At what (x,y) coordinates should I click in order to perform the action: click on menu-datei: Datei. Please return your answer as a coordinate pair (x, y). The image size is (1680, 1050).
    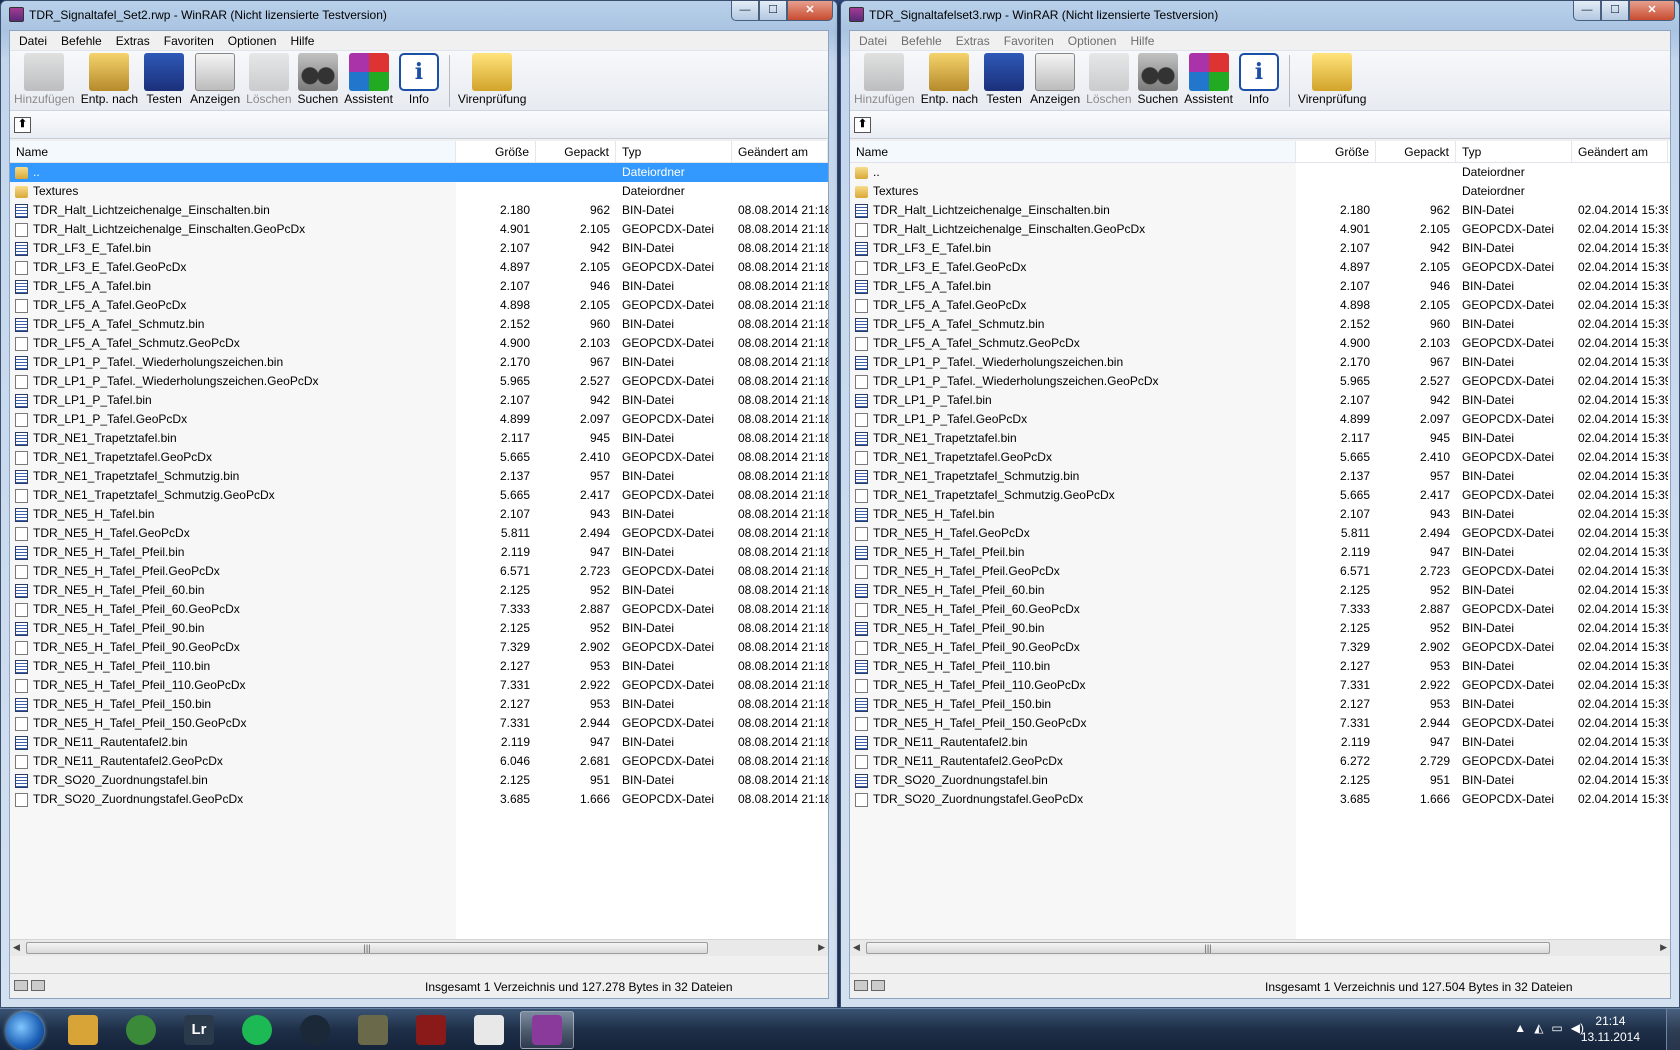
    Looking at the image, I should click on (33, 40).